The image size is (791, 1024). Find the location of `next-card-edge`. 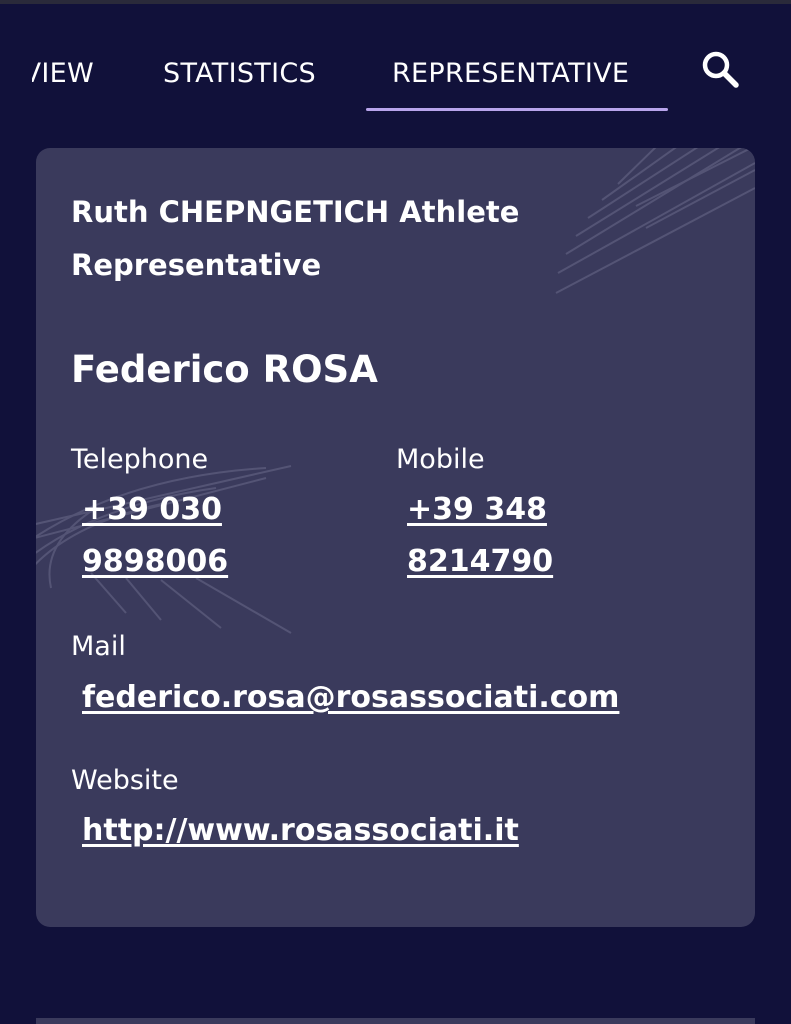

next-card-edge is located at coordinates (395, 1021).